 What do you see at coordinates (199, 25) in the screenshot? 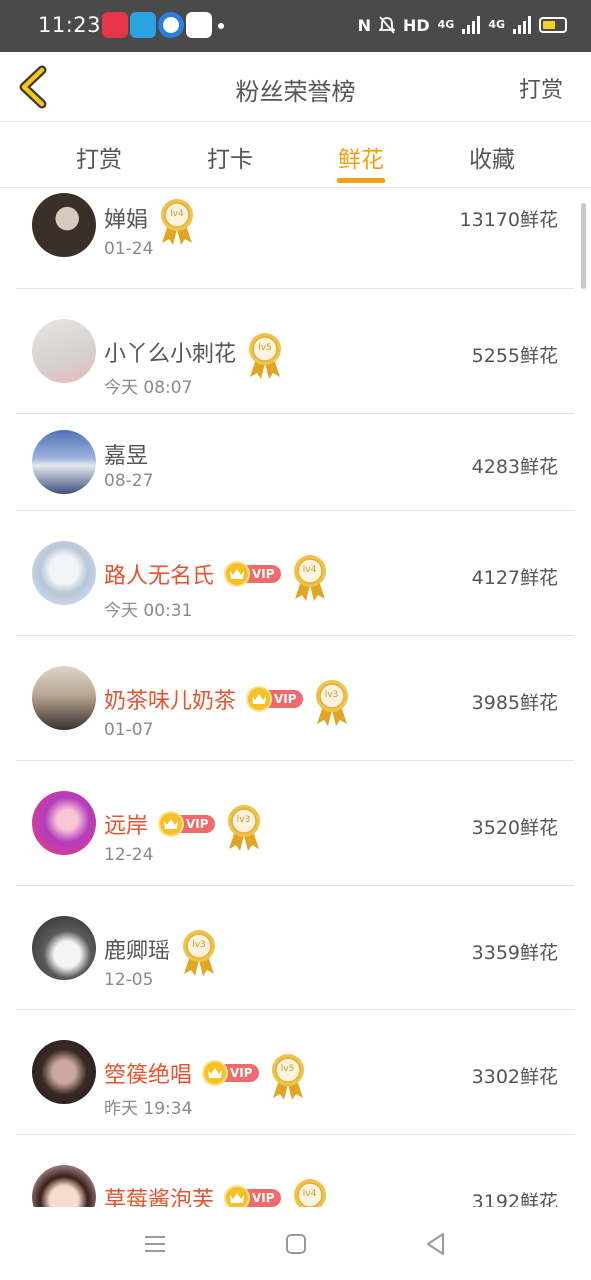
I see `app-store-icon` at bounding box center [199, 25].